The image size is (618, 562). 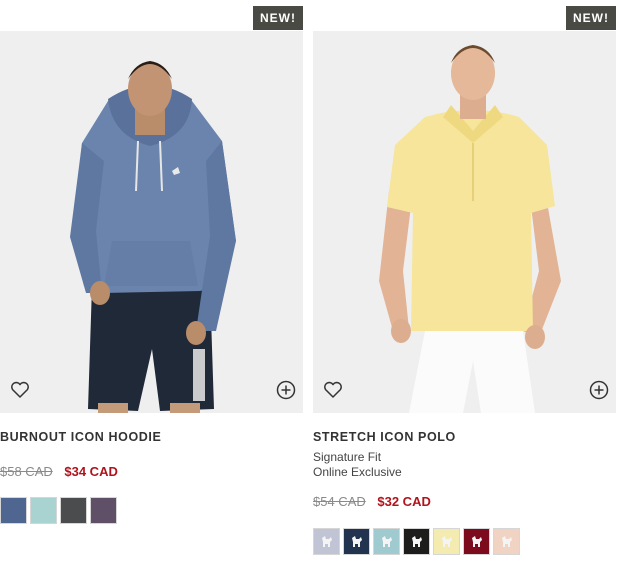 I want to click on product-title: BURNOUT ICON HOODIE, so click(x=80, y=437).